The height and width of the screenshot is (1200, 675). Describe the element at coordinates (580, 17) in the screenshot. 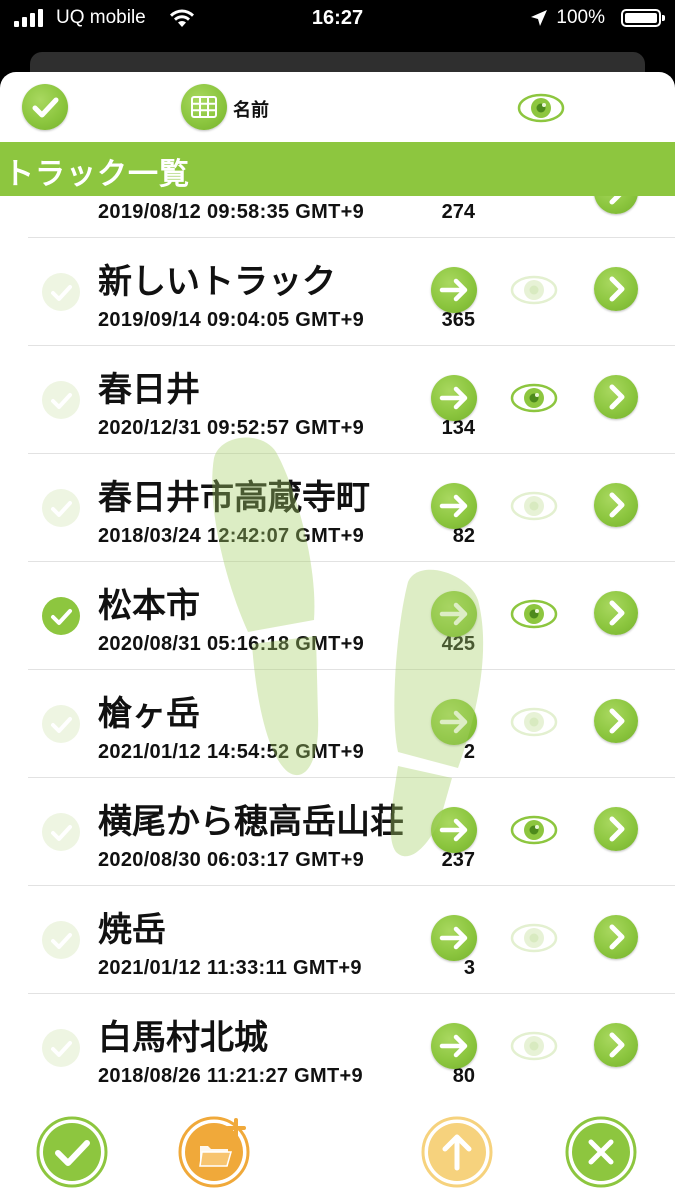

I see `battery-percent: 100%` at that location.